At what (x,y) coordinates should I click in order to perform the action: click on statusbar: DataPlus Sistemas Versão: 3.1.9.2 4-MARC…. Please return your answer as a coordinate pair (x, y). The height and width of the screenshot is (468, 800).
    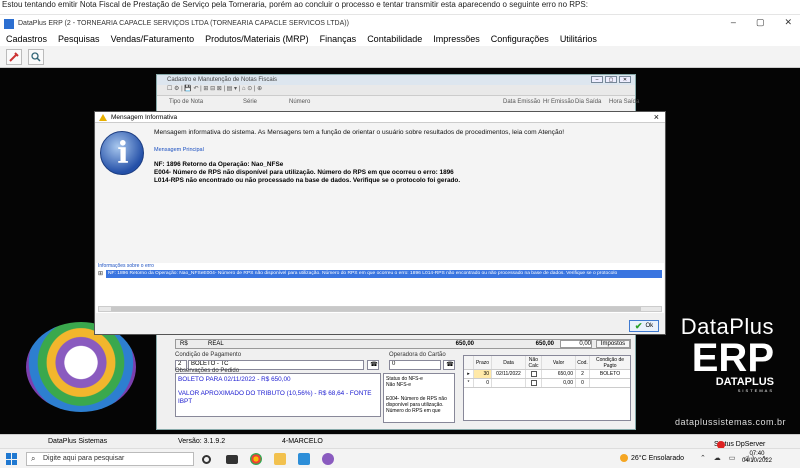
    Looking at the image, I should click on (400, 441).